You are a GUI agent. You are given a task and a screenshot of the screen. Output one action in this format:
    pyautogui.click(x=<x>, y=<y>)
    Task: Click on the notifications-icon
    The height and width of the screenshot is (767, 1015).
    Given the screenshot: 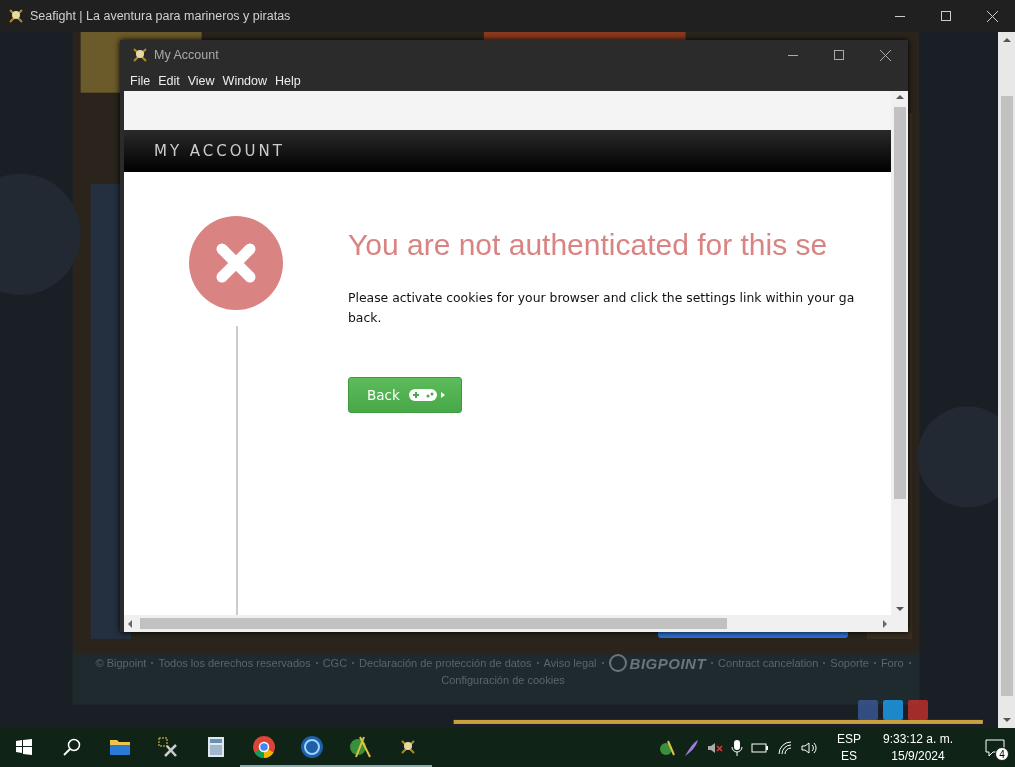 What is the action you would take?
    pyautogui.click(x=995, y=747)
    